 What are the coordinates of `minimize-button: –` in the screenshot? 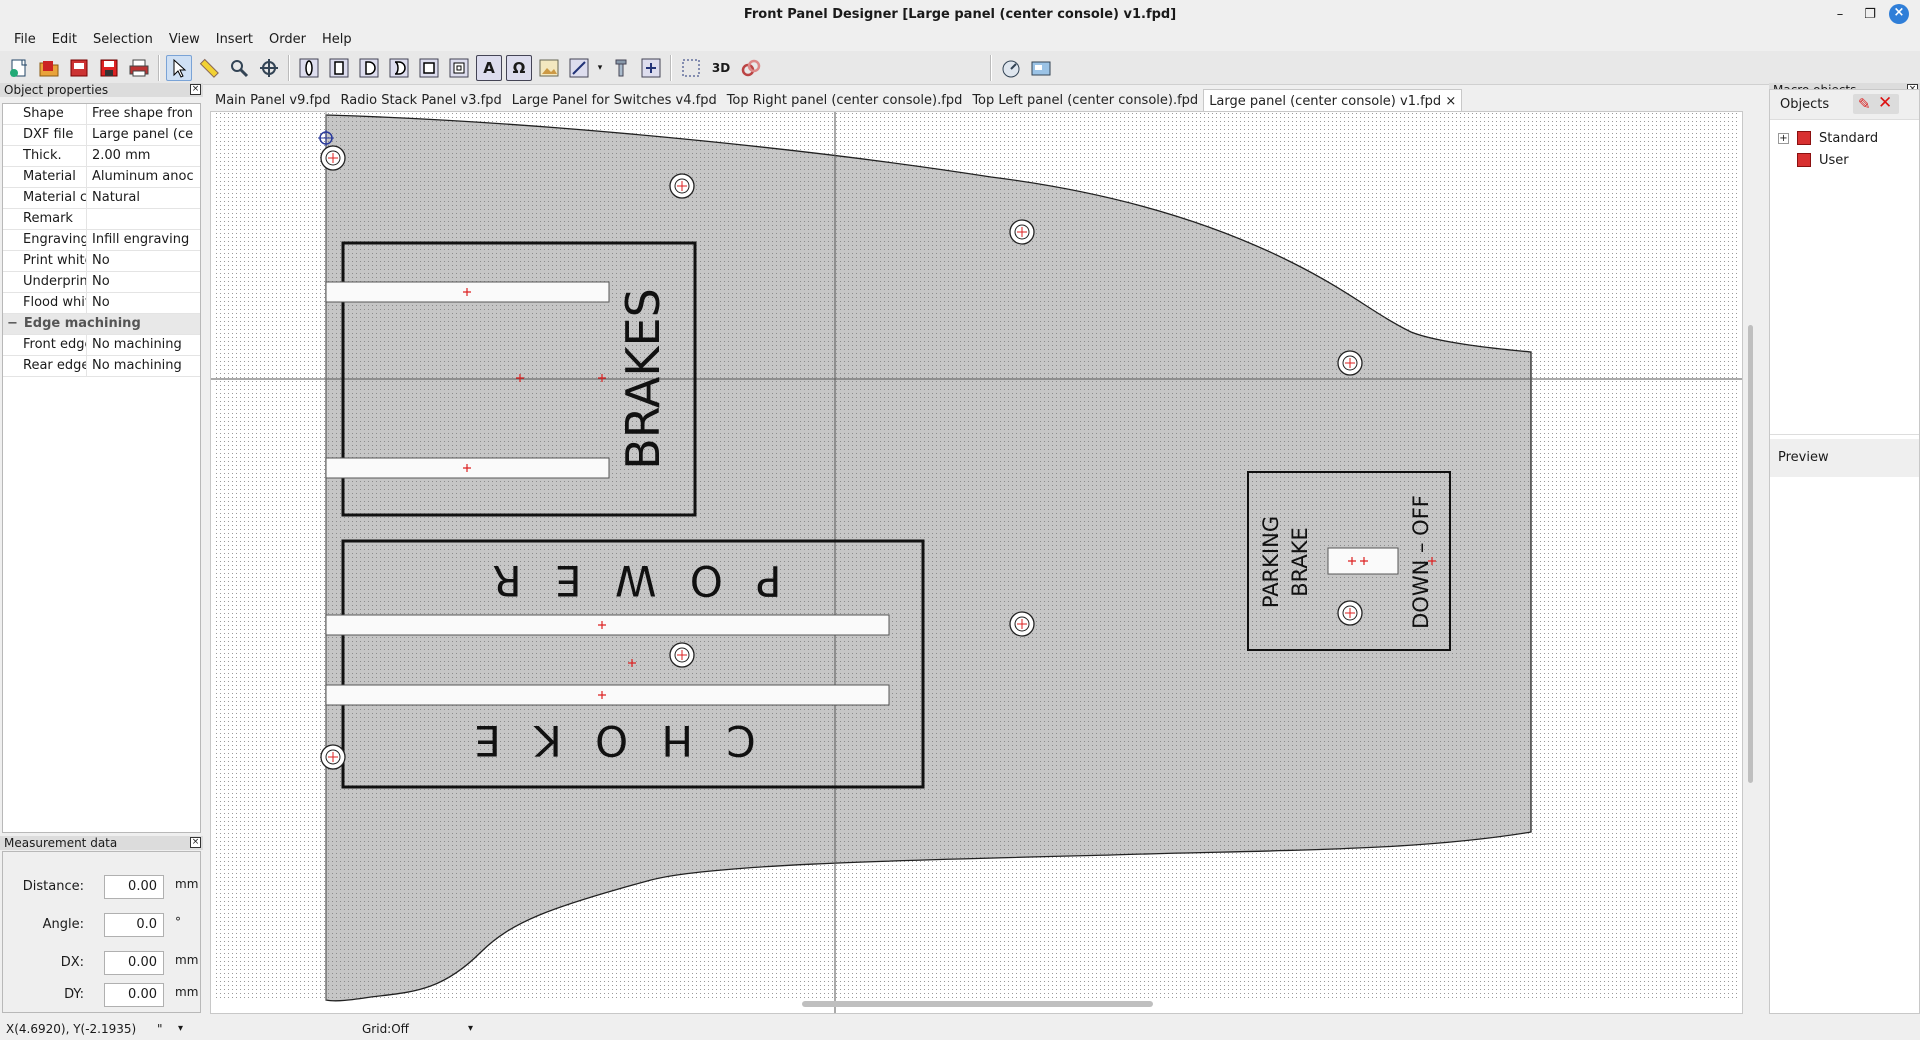 It's located at (1840, 14).